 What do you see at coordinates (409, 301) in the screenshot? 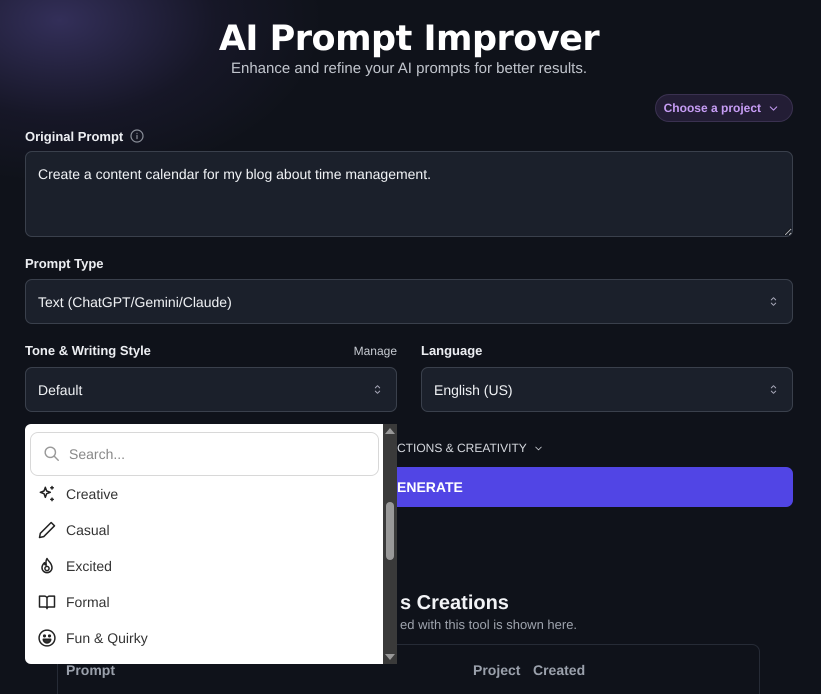
I see `prompt-type-select: Text (ChatGPT/Gemini/Claude)` at bounding box center [409, 301].